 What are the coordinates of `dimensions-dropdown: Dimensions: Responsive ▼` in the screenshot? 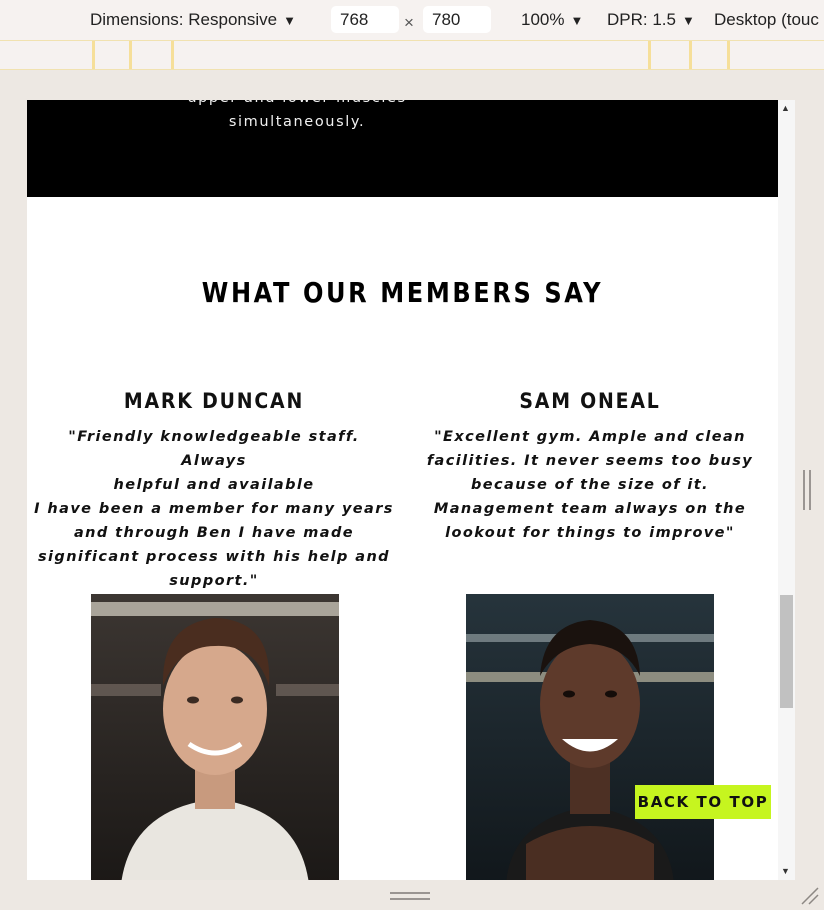 It's located at (193, 20).